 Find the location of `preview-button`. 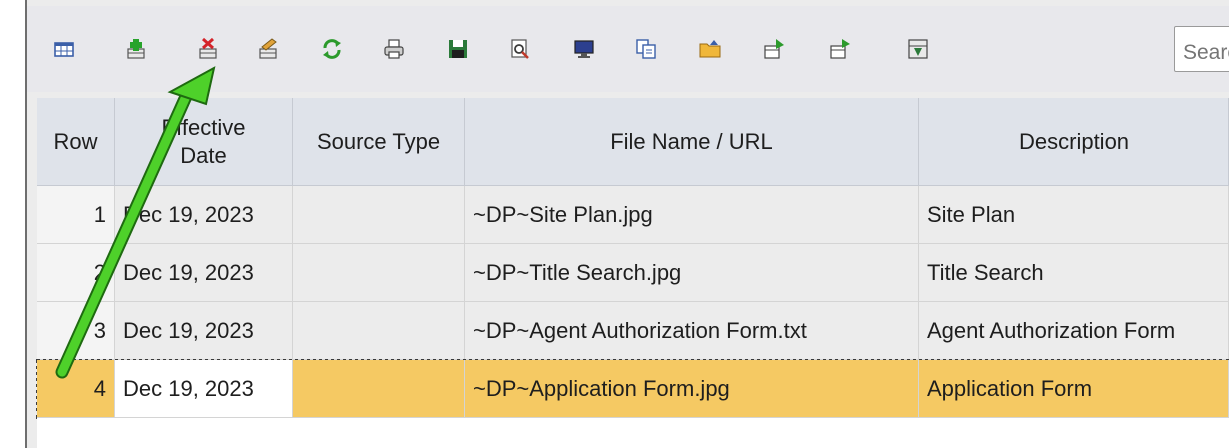

preview-button is located at coordinates (520, 49).